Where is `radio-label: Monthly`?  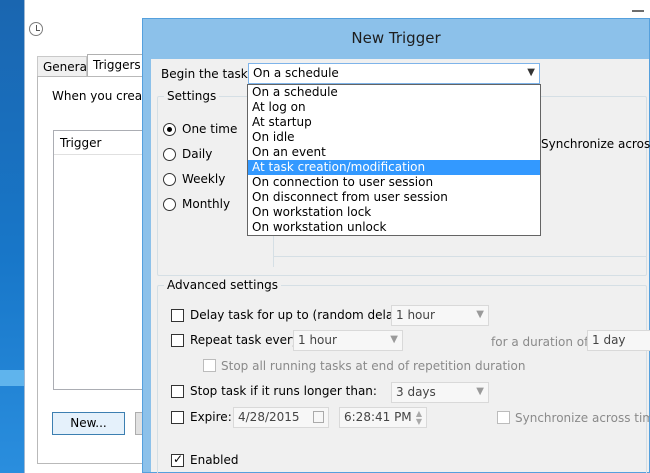
radio-label: Monthly is located at coordinates (206, 204).